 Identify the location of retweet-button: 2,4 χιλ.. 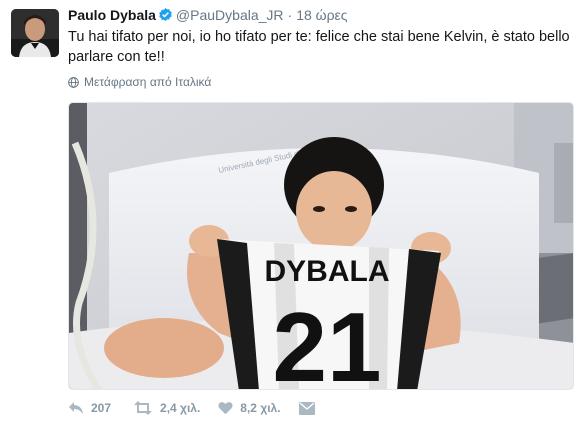
(166, 408).